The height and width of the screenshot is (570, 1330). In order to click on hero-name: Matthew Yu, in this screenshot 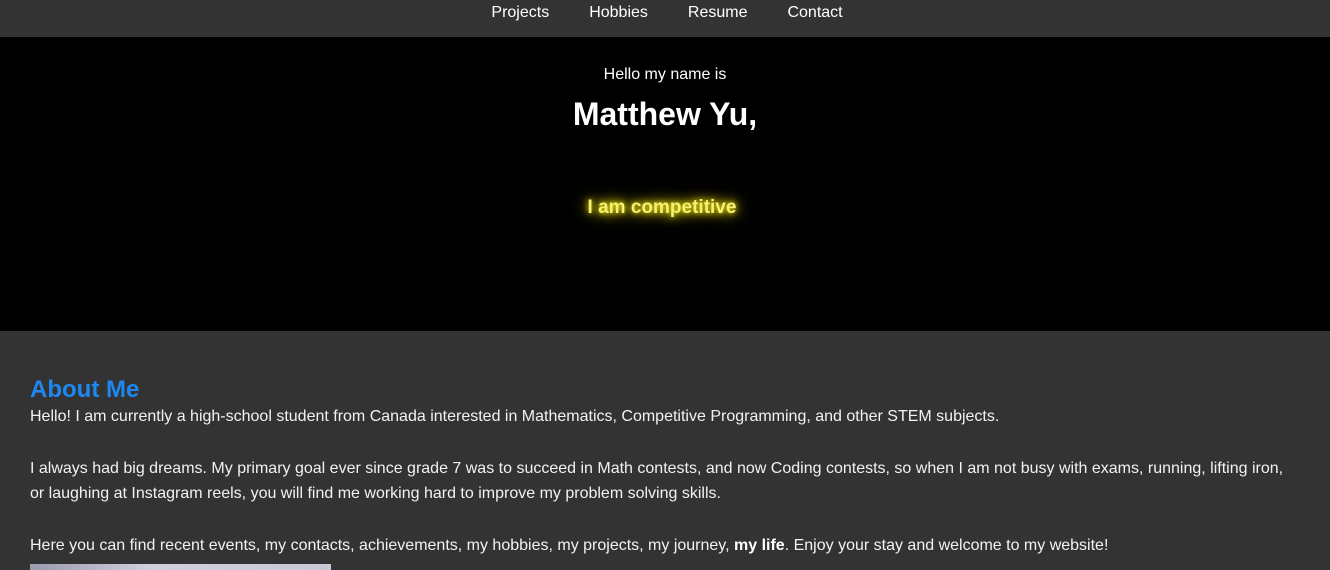, I will do `click(665, 114)`.